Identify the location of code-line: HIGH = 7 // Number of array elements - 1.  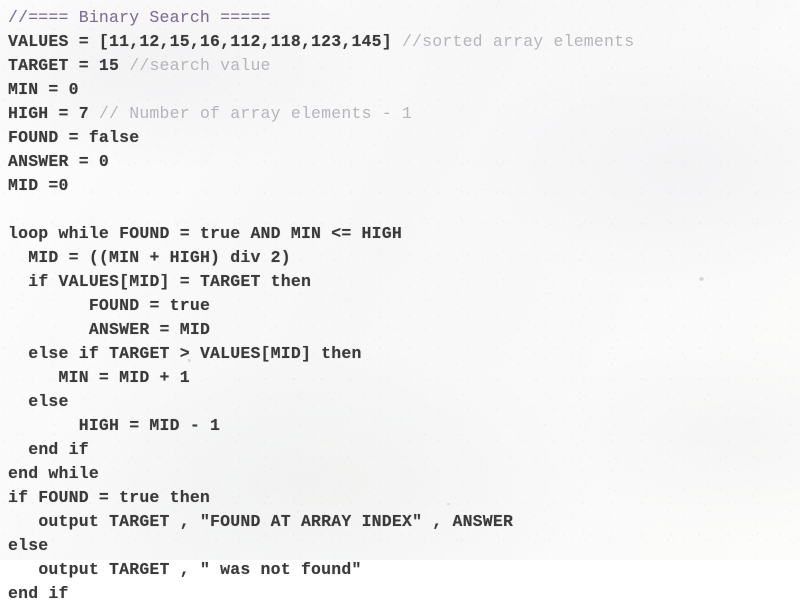
(404, 114).